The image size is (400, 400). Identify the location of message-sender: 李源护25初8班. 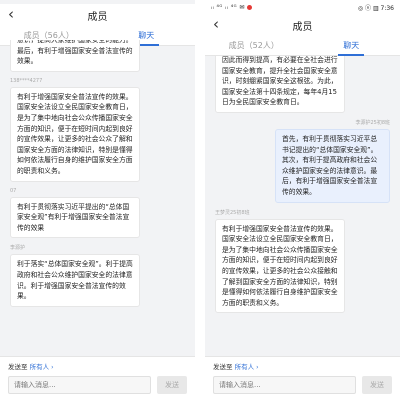
(372, 122).